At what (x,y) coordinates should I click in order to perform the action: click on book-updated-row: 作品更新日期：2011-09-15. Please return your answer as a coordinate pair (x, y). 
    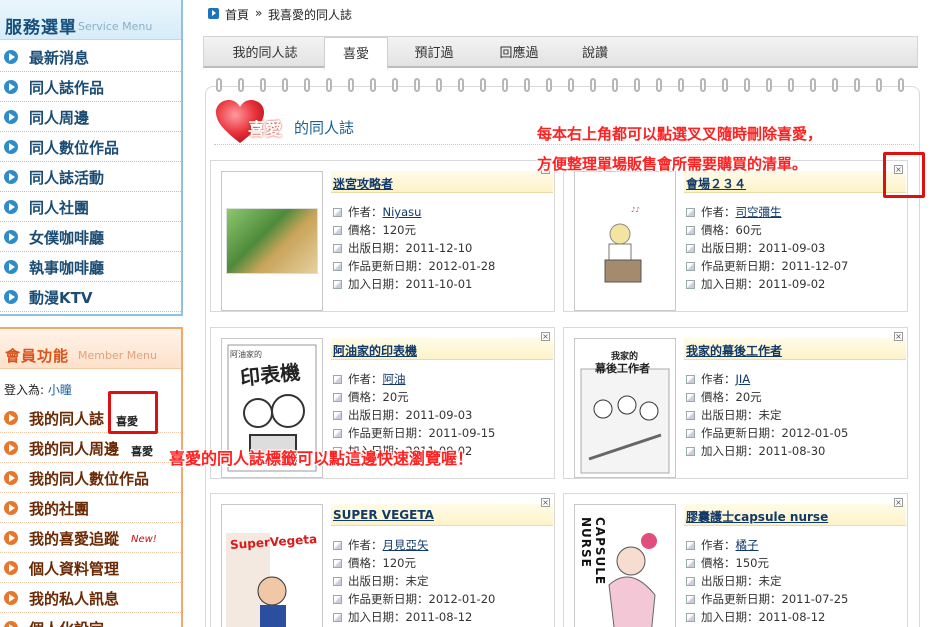
    Looking at the image, I should click on (414, 433).